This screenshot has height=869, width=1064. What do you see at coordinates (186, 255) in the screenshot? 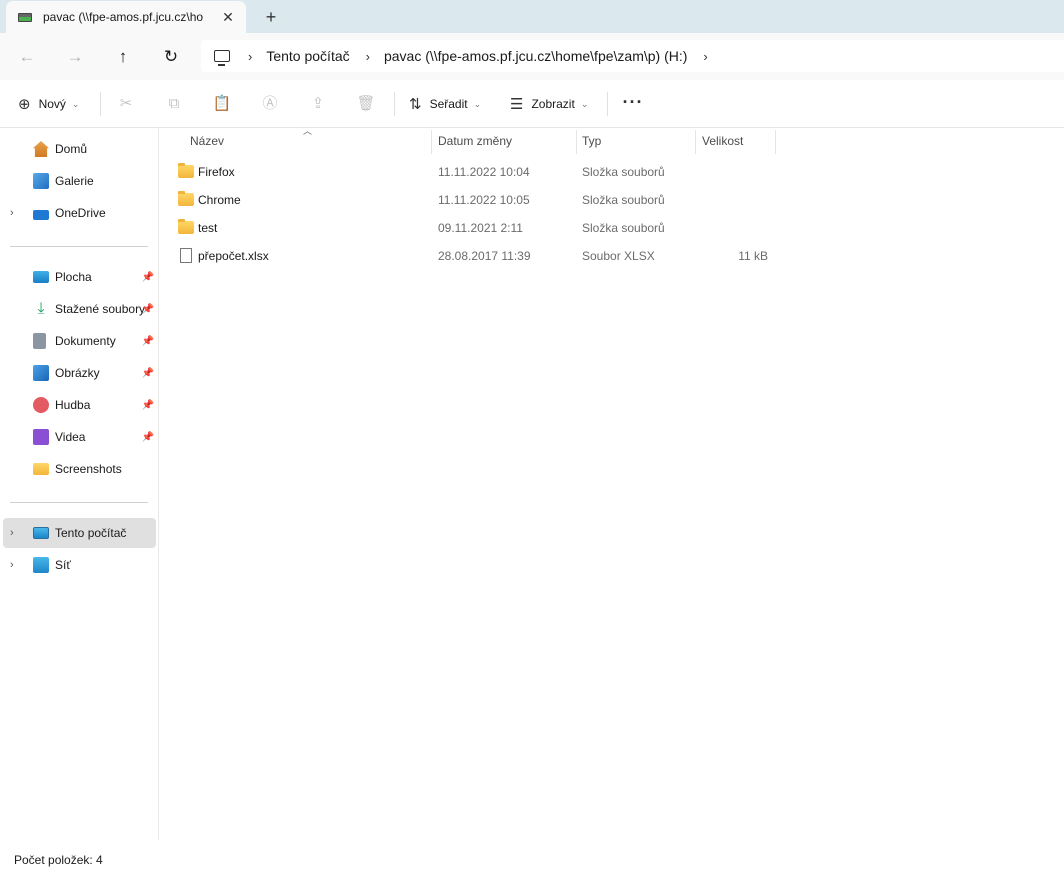
I see `file-icon` at bounding box center [186, 255].